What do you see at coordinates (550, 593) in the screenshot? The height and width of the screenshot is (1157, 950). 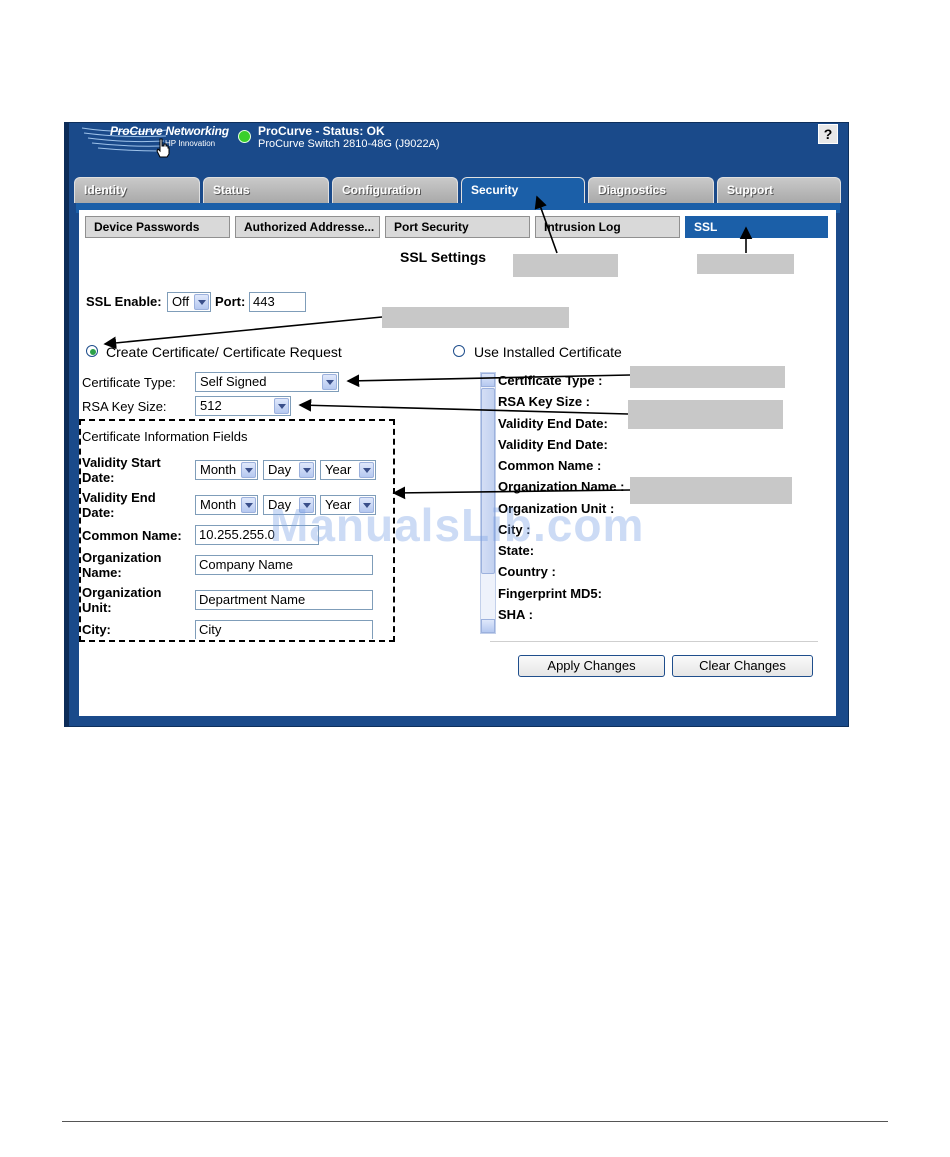 I see `installed-fingerprint-md5: Fingerprint MD5:` at bounding box center [550, 593].